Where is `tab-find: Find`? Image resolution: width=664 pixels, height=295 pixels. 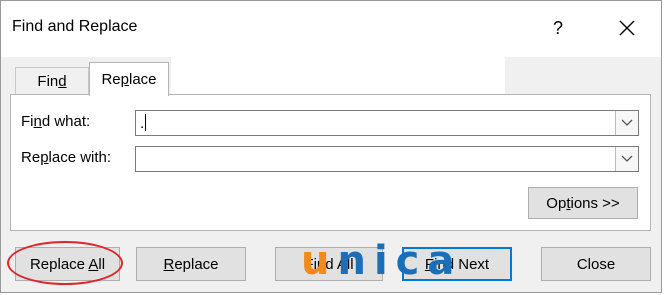
tab-find: Find is located at coordinates (52, 81).